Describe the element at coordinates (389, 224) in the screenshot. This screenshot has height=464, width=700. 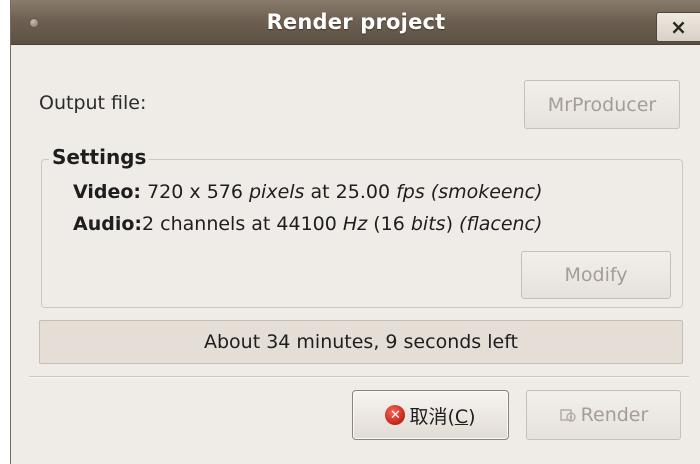
I see `audio-bits-open: (16` at that location.